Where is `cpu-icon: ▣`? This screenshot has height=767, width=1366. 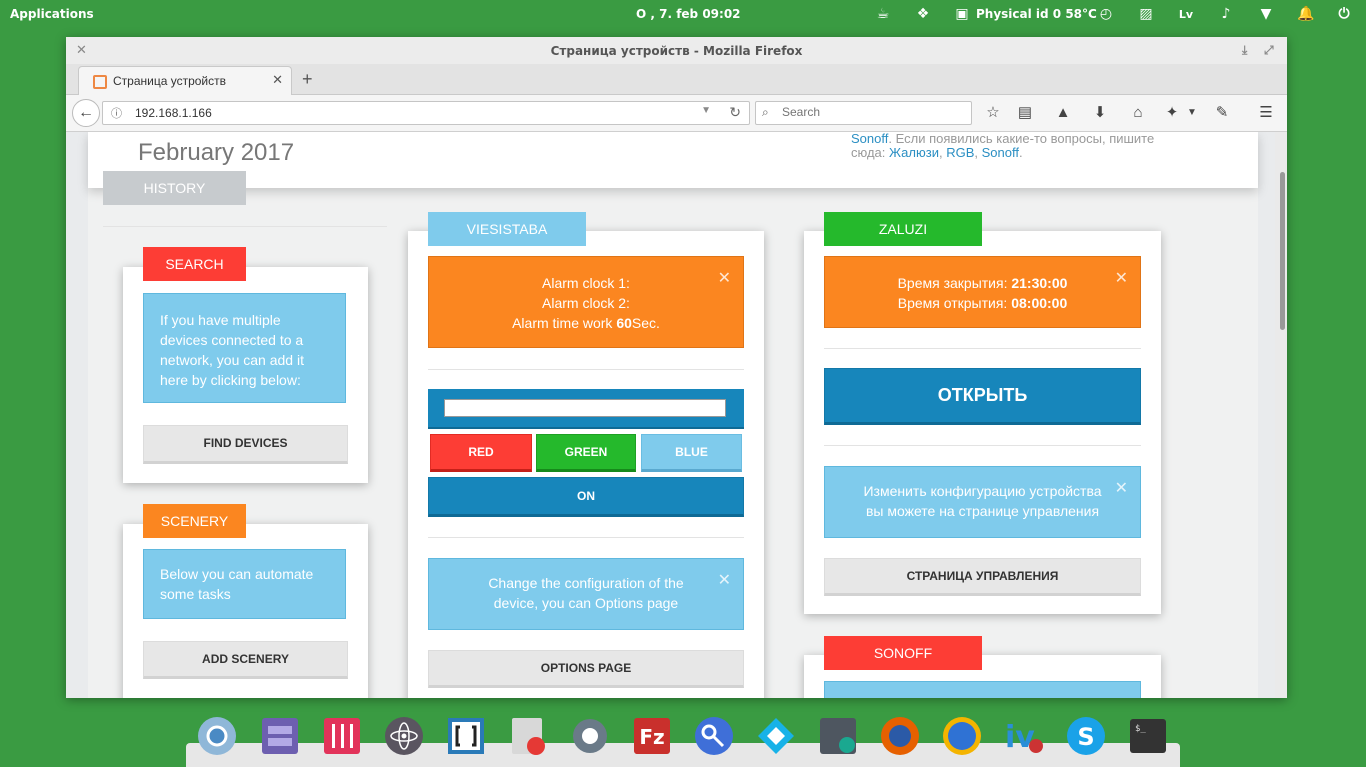
cpu-icon: ▣ is located at coordinates (962, 14).